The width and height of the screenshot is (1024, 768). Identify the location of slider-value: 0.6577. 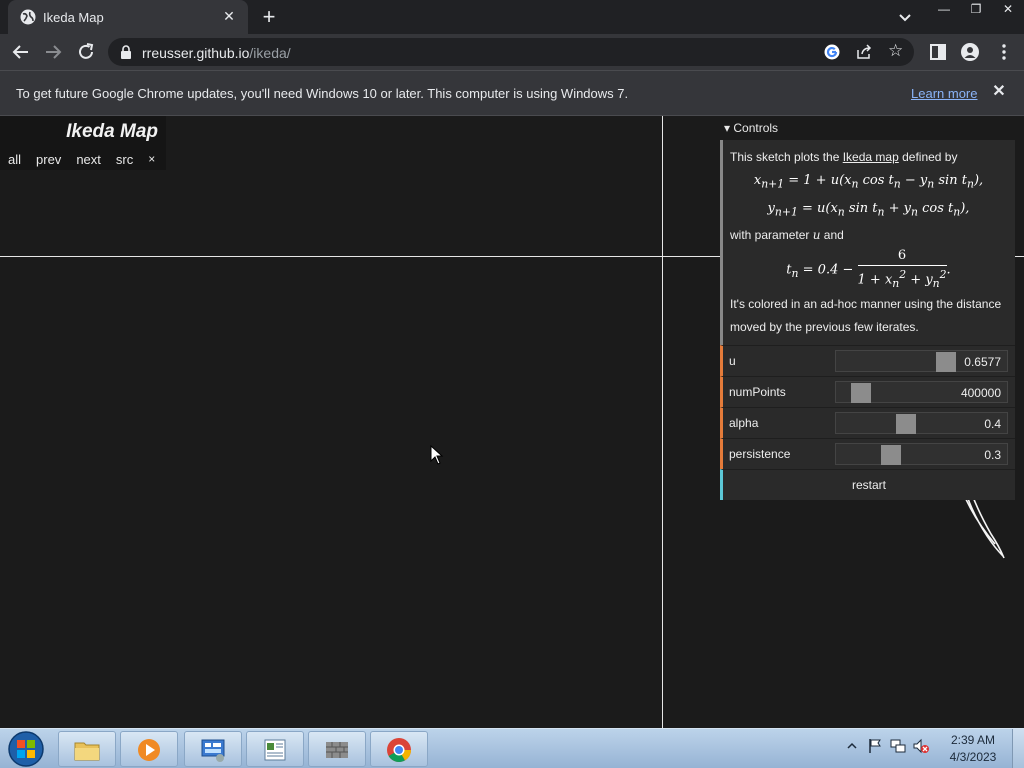
(982, 362).